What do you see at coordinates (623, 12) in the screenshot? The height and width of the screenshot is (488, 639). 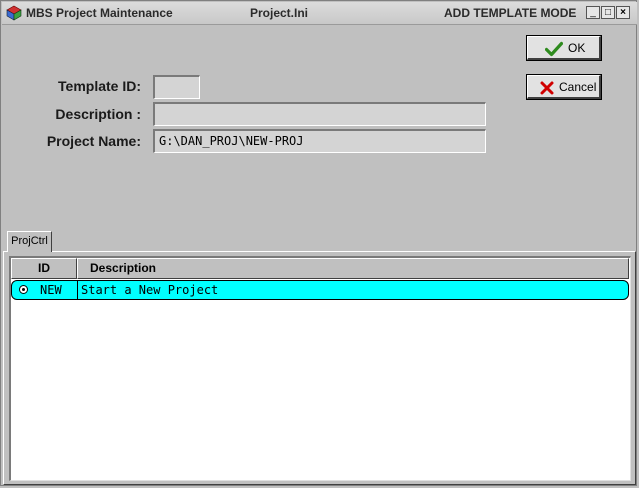 I see `close-button: ×` at bounding box center [623, 12].